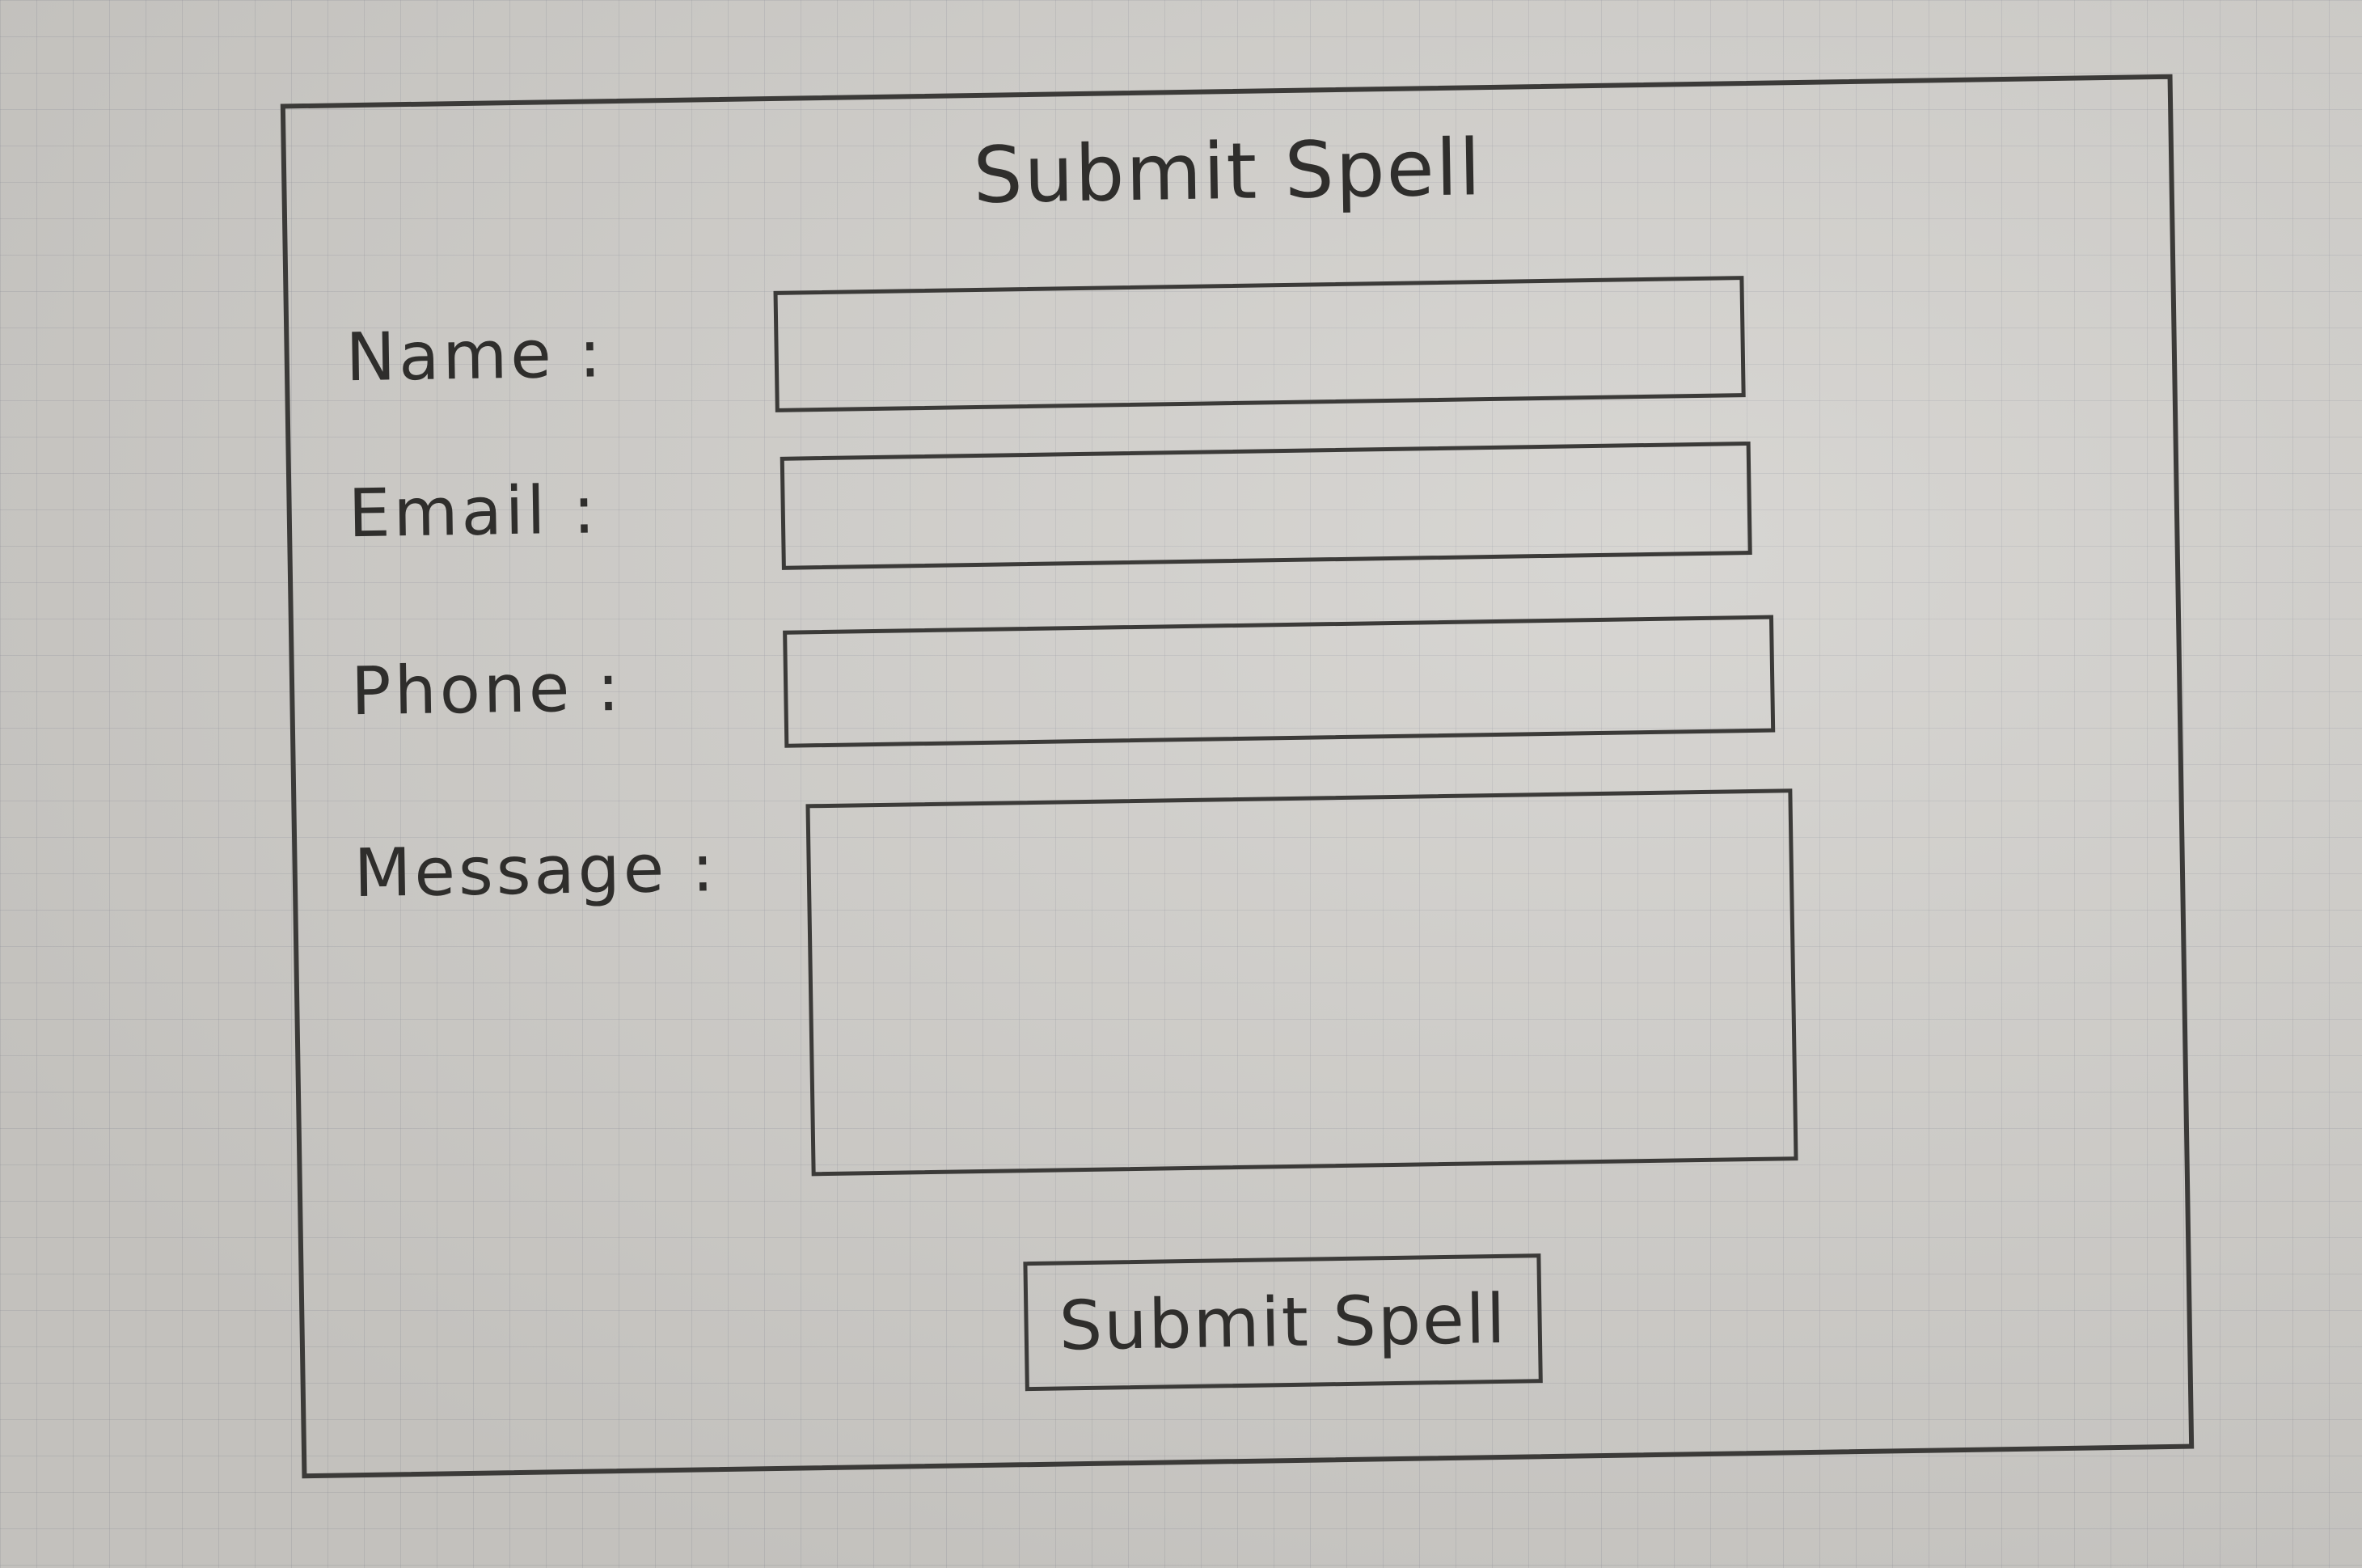 The height and width of the screenshot is (1568, 2362). I want to click on message-textarea, so click(1301, 982).